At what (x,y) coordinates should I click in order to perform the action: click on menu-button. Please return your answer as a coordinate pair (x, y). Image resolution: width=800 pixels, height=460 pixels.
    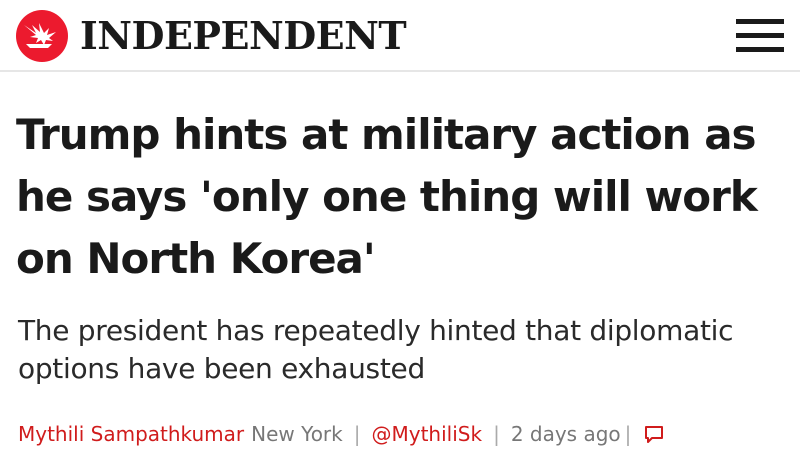
    Looking at the image, I should click on (761, 36).